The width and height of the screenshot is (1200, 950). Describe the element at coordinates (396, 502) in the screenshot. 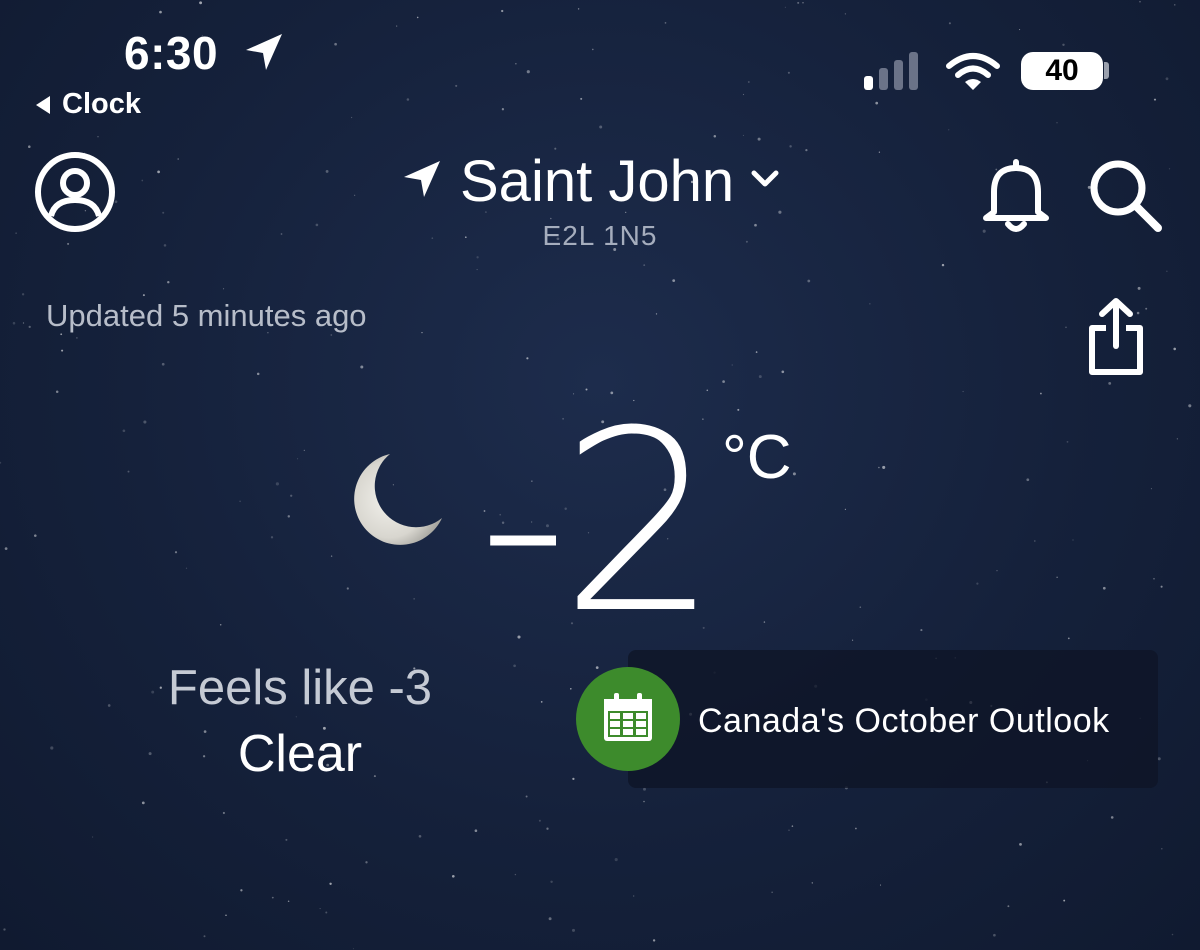

I see `crescent-moon-icon` at that location.